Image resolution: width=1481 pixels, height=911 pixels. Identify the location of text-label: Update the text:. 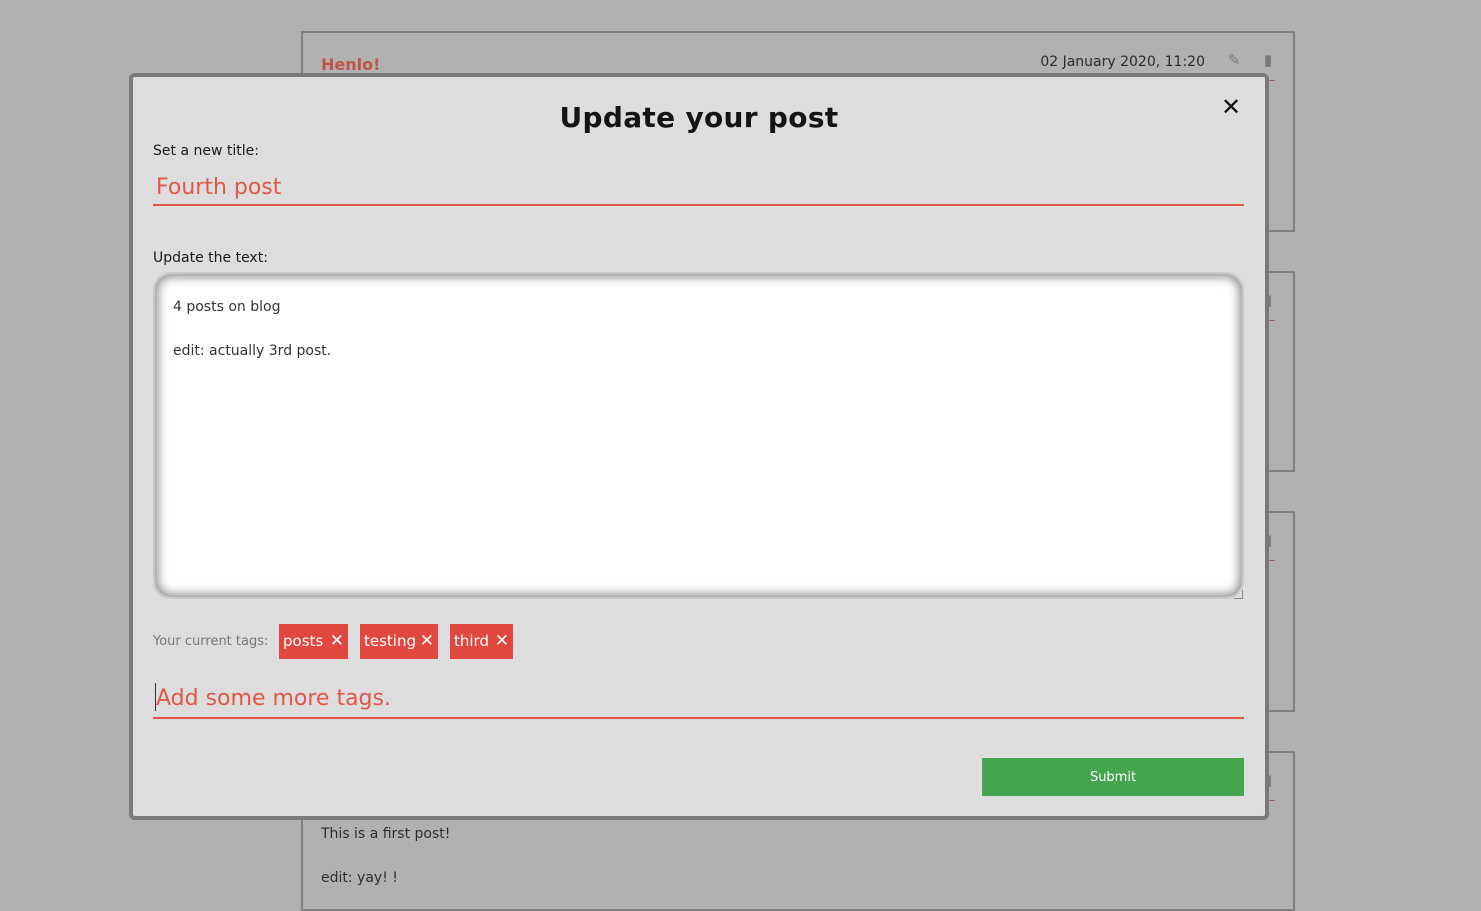
(210, 258).